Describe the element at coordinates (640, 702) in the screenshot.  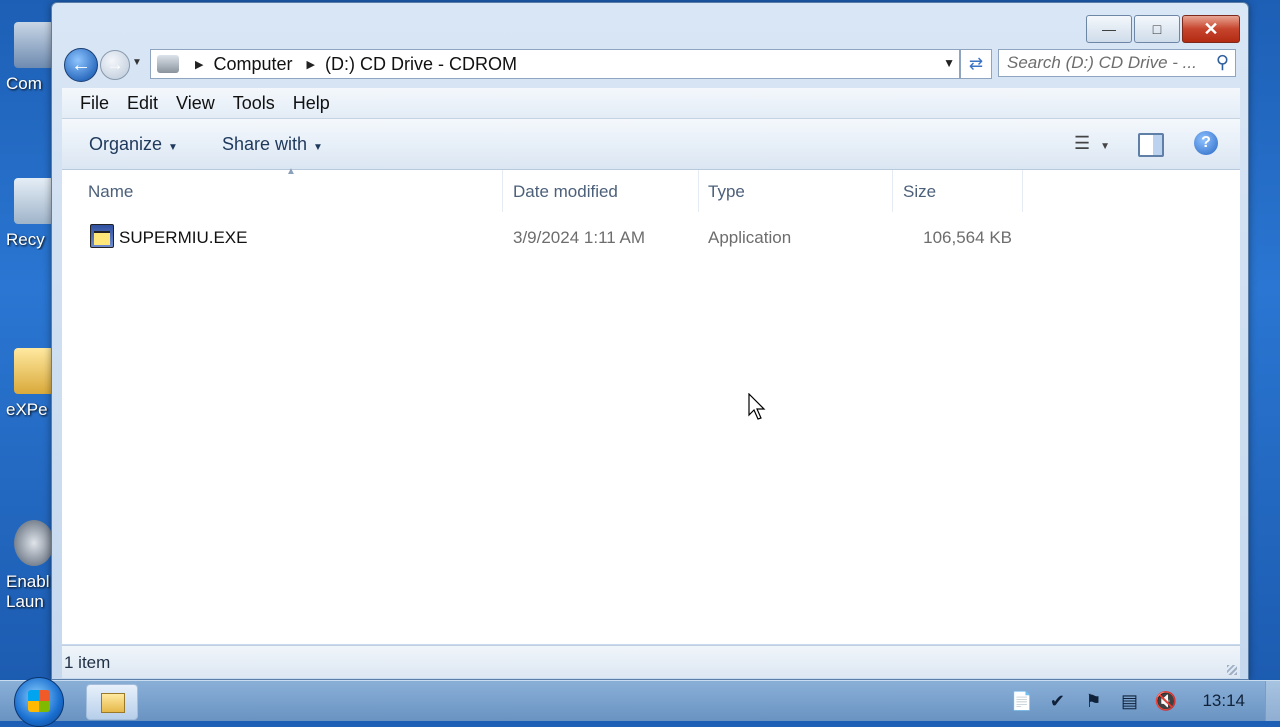
I see `taskbar: 📄 ✔ ⚑ ▤ 🔇 13:14` at that location.